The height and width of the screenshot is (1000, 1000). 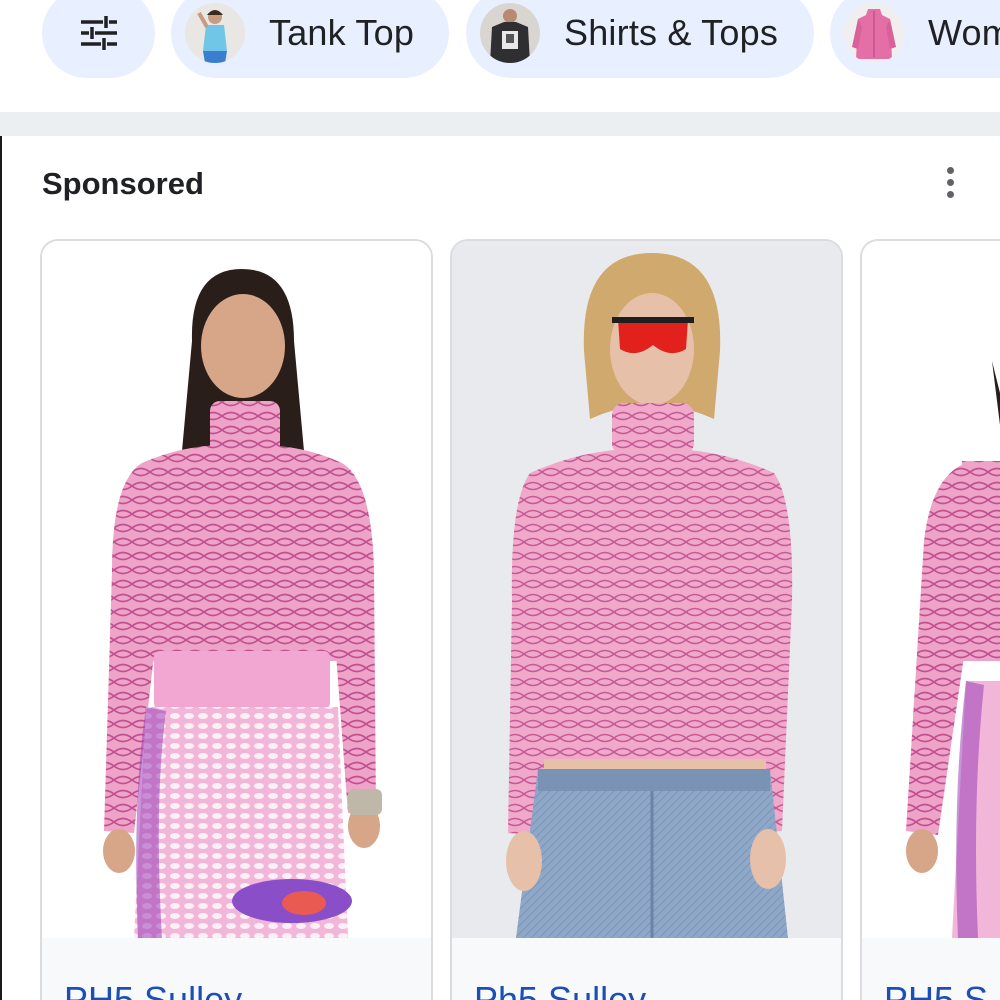 I want to click on filter-chip-row: Tank Top Shirts & Tops Wom, so click(x=500, y=56).